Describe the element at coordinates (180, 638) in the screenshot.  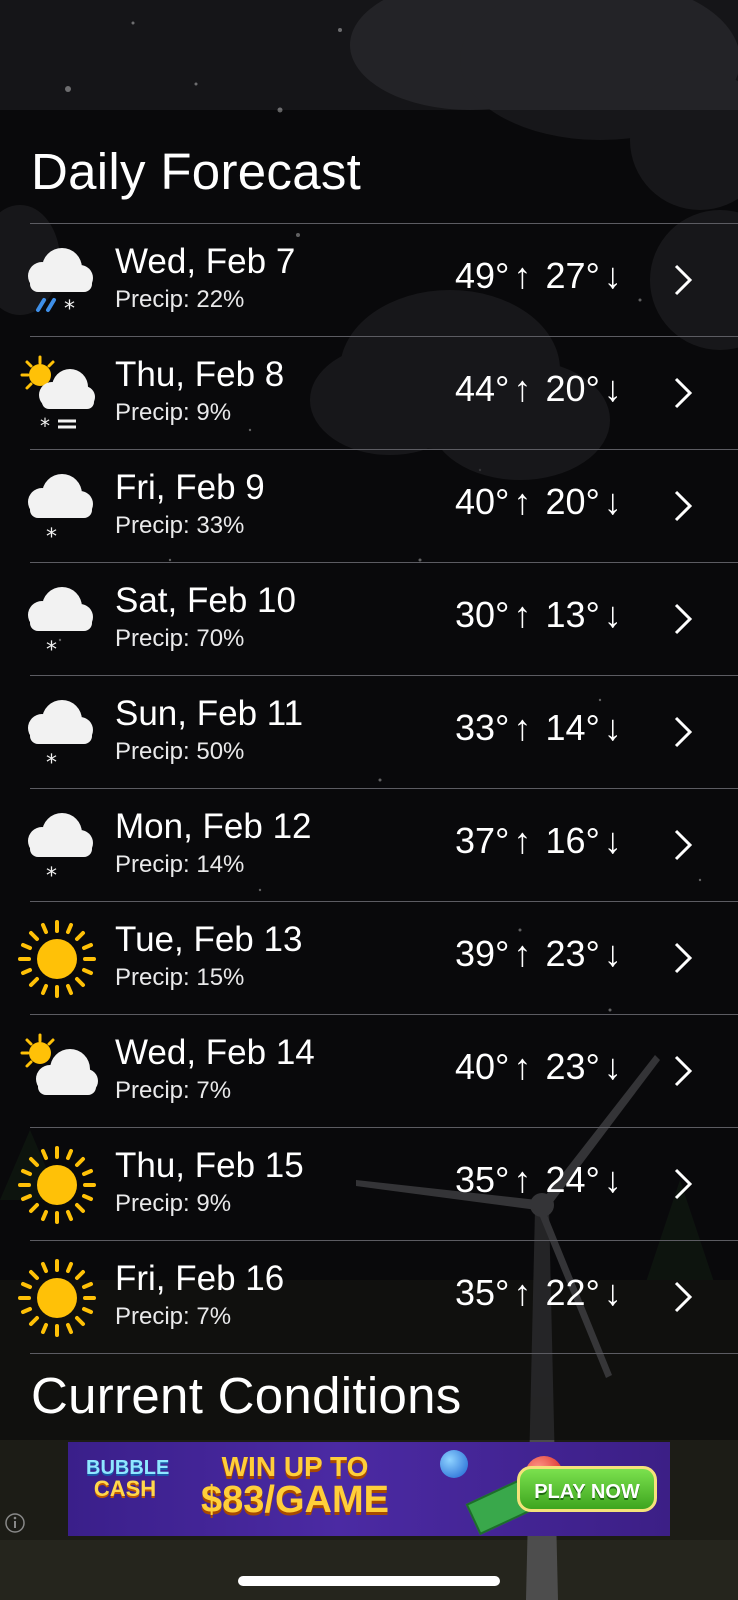
I see `forecast-precip: Precip: 70%` at that location.